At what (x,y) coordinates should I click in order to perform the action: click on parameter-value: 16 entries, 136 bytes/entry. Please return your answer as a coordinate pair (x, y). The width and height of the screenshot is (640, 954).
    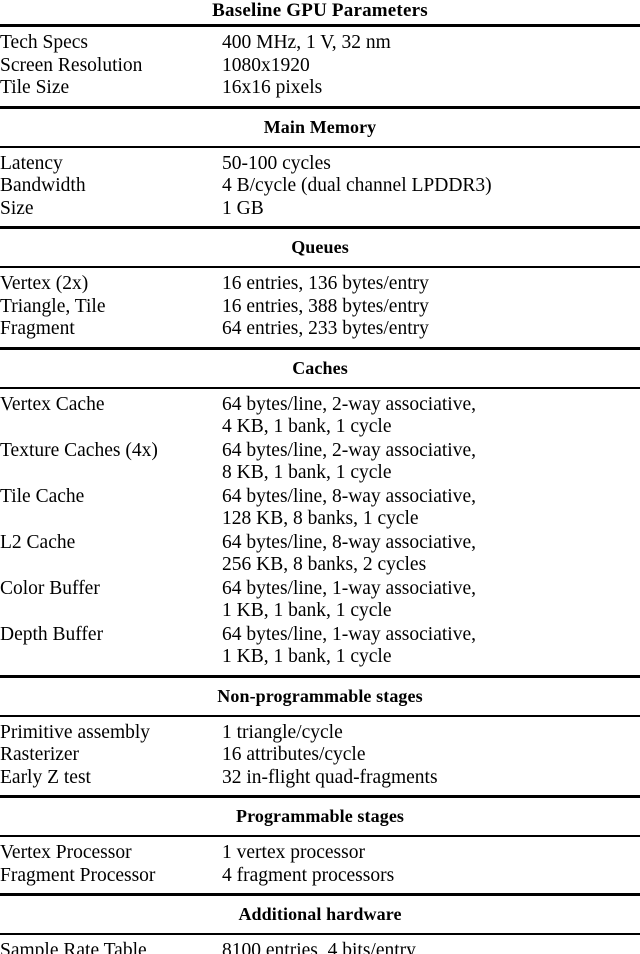
    Looking at the image, I should click on (325, 283).